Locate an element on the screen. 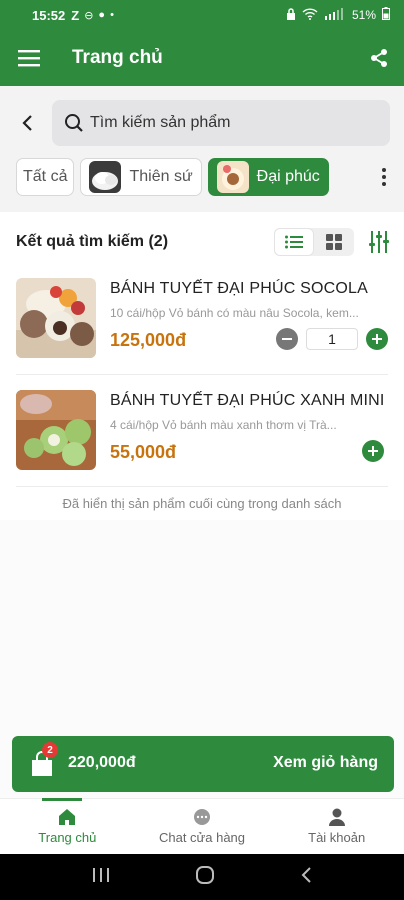 The image size is (404, 900). view-cart-button: Xem giỏ hàng is located at coordinates (325, 763).